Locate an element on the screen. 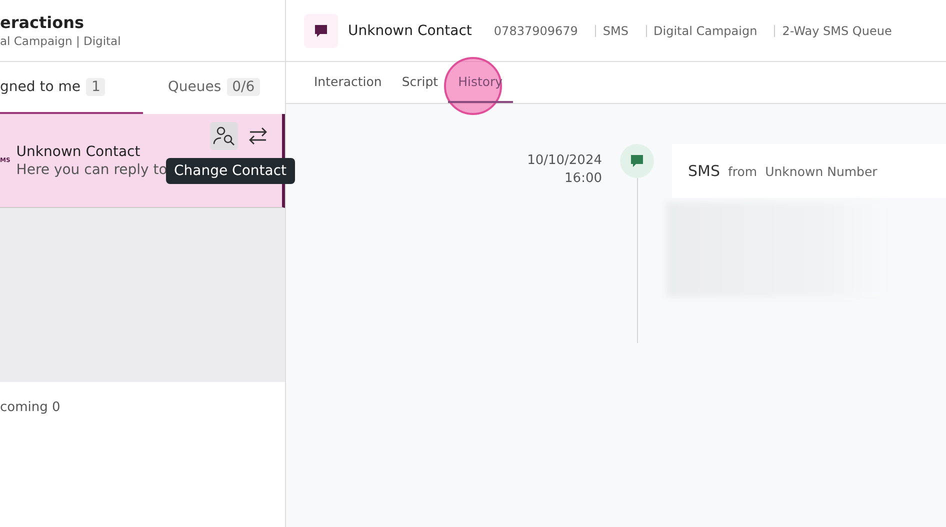 This screenshot has height=527, width=946. history-card: SMS from Unknown Number is located at coordinates (809, 171).